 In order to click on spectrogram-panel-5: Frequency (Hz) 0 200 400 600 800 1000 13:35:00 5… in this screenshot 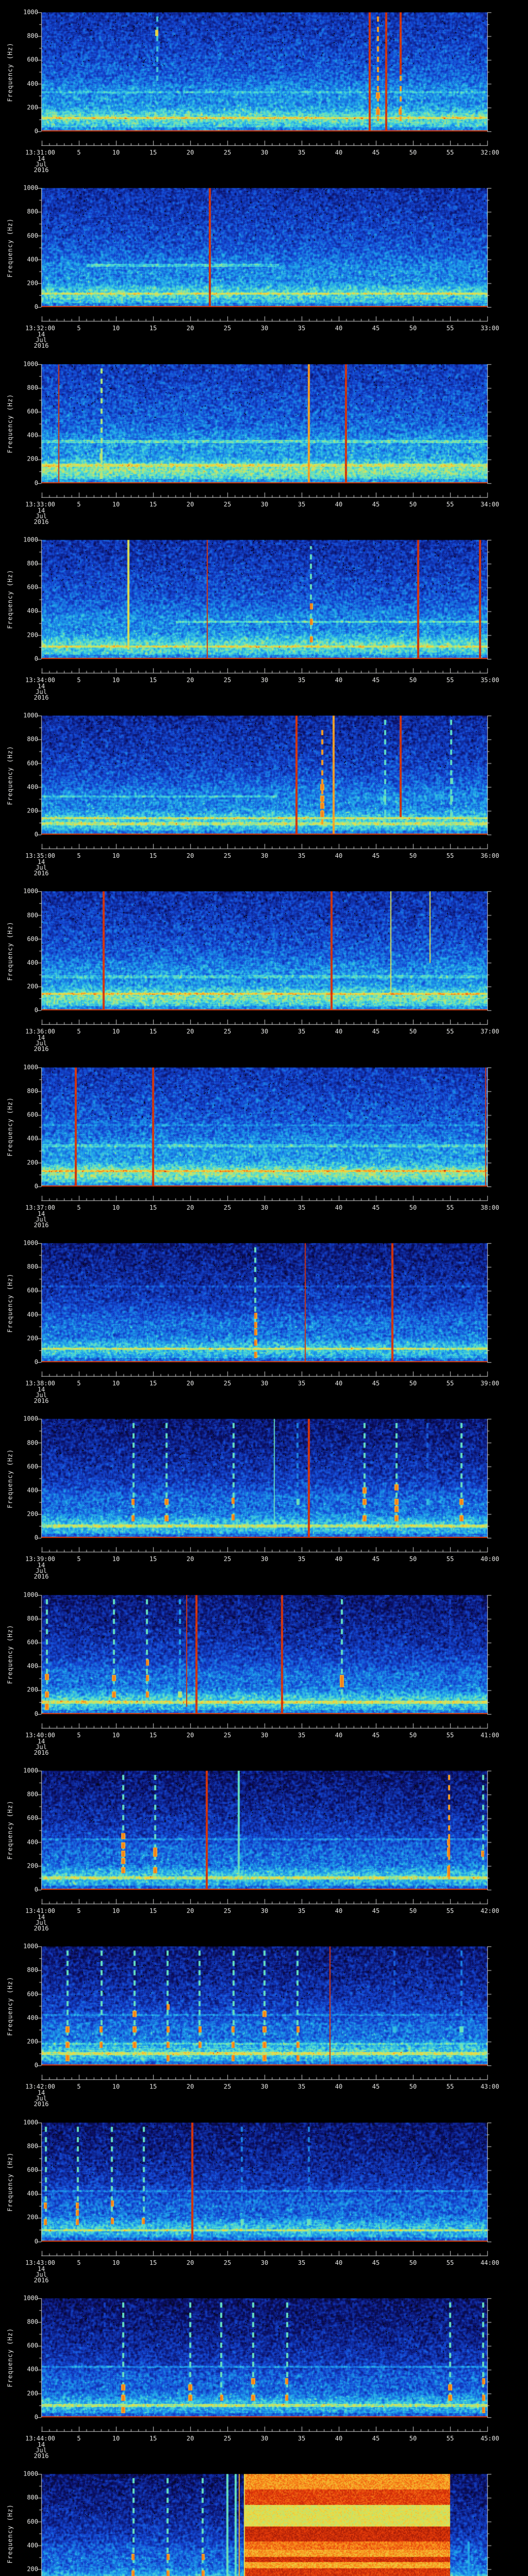, I will do `click(264, 791)`.